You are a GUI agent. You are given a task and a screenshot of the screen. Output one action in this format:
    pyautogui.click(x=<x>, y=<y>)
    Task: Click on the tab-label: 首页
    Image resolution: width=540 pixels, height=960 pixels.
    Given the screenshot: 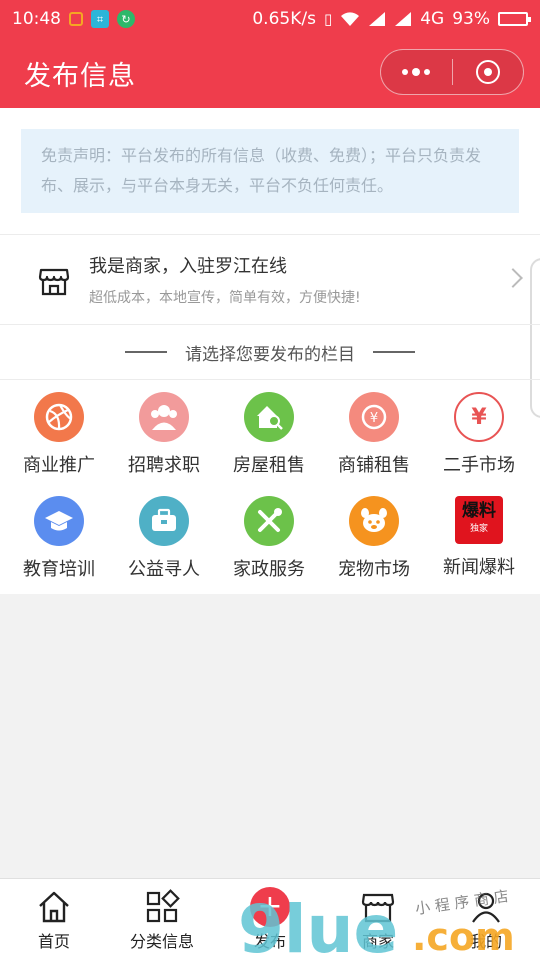 What is the action you would take?
    pyautogui.click(x=53, y=941)
    